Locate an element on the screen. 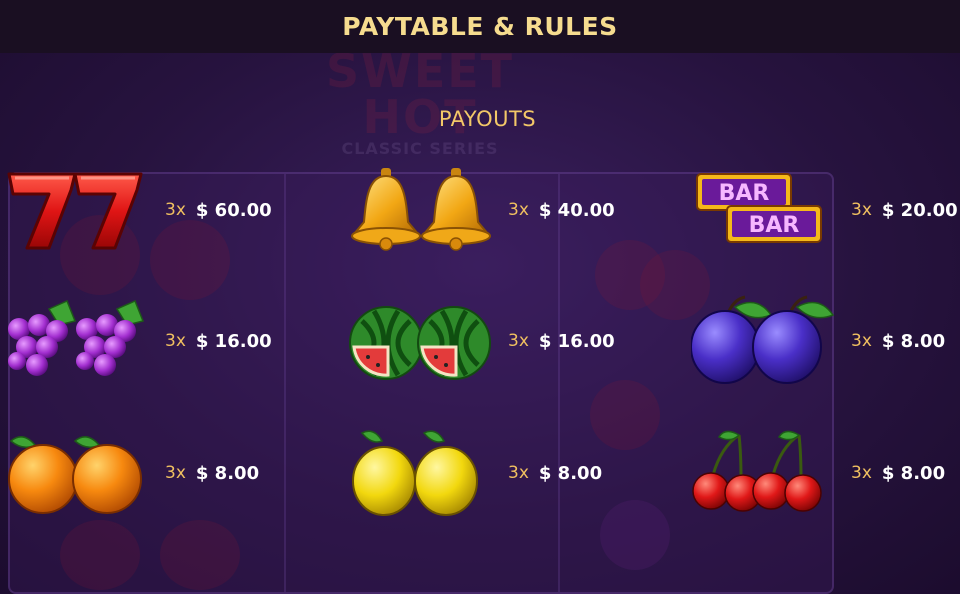 Image resolution: width=960 pixels, height=594 pixels. payout-value: 3x $ 40.00 is located at coordinates (561, 210).